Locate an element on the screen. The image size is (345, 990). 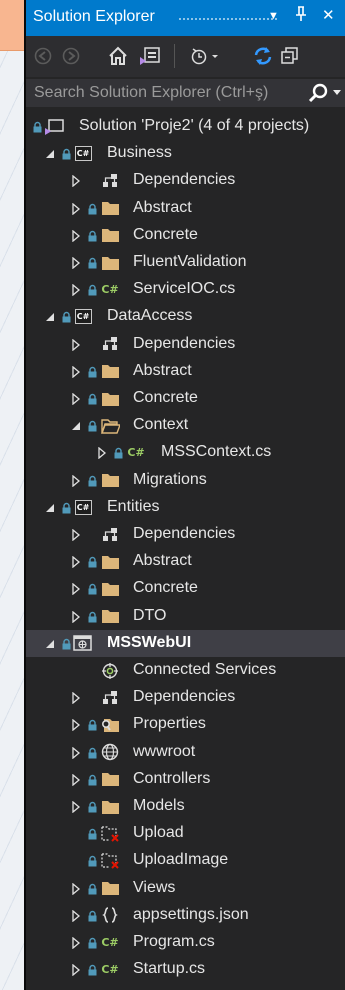
title-bar: Solution Explorer ▼ ✕ is located at coordinates (185, 18).